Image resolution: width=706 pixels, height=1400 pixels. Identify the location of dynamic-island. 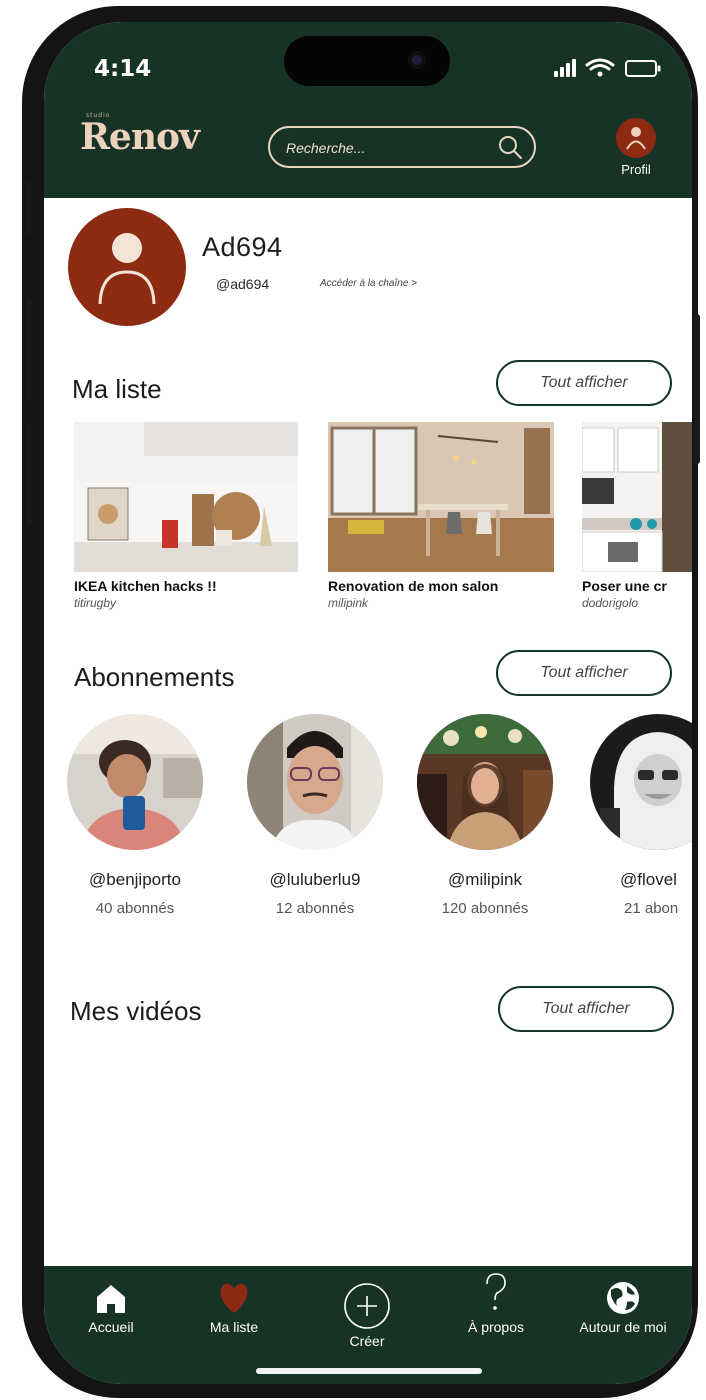
(367, 61).